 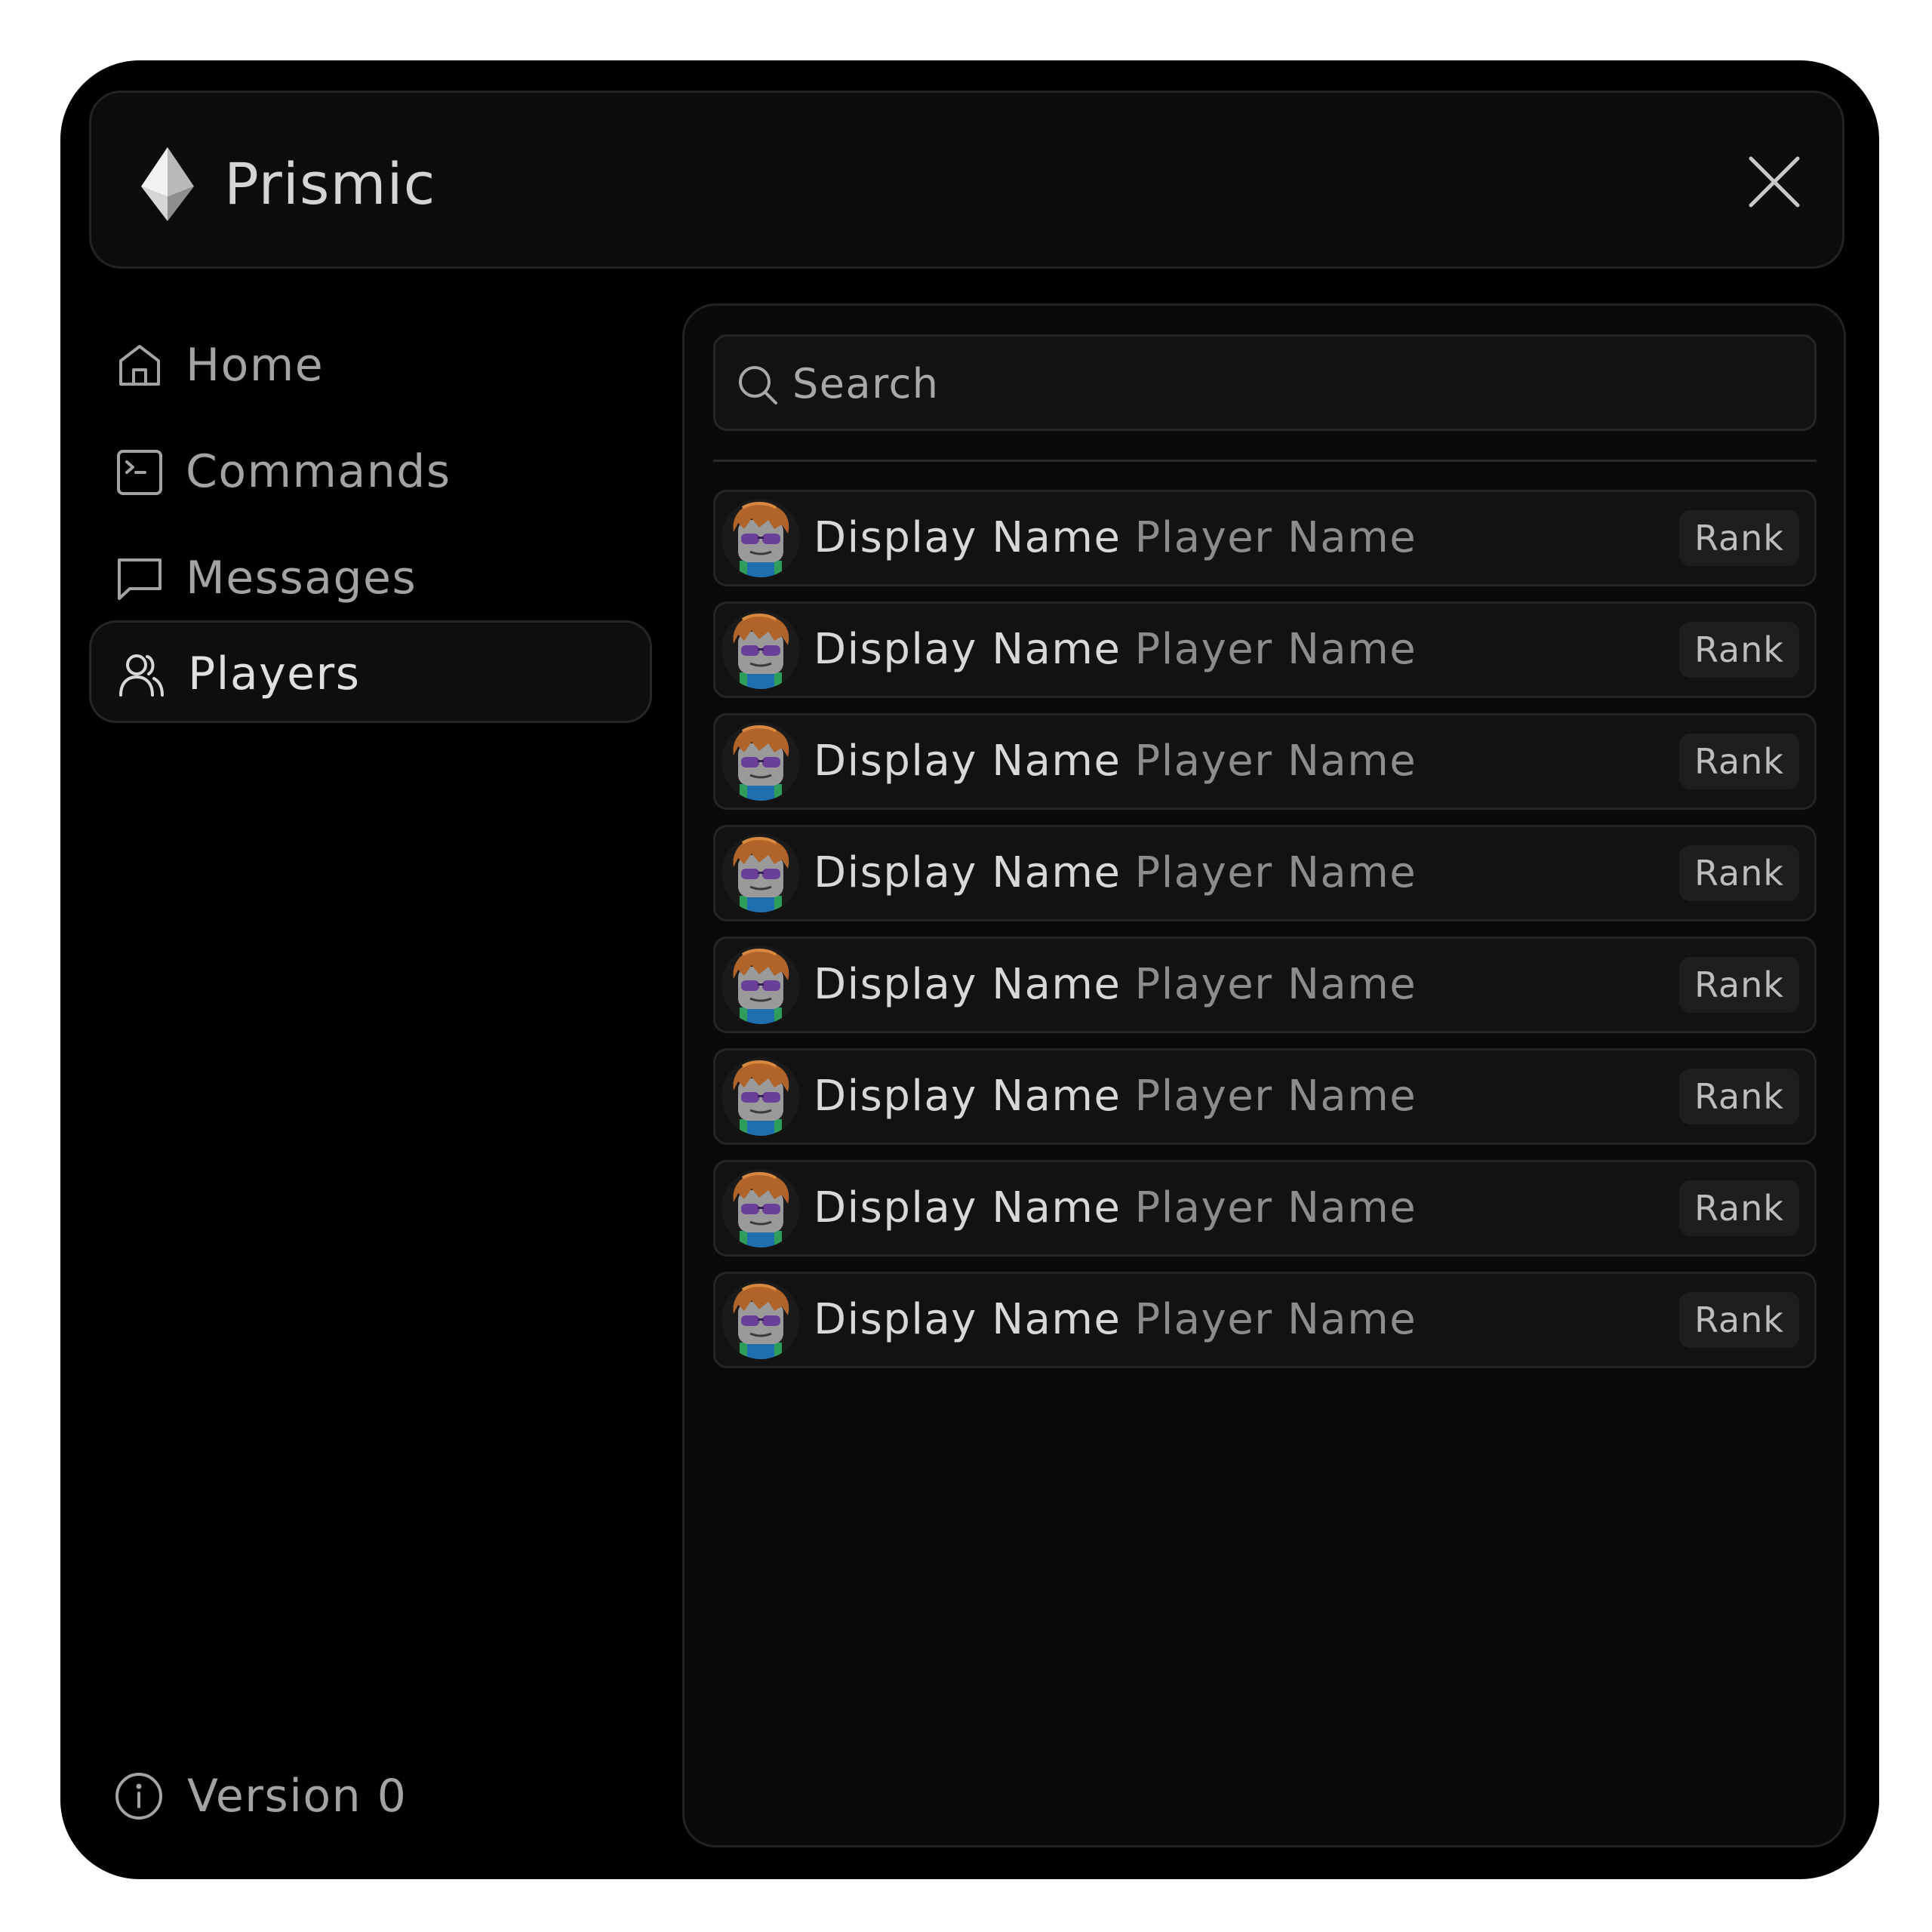 I want to click on header-bar: Prismic, so click(x=966, y=180).